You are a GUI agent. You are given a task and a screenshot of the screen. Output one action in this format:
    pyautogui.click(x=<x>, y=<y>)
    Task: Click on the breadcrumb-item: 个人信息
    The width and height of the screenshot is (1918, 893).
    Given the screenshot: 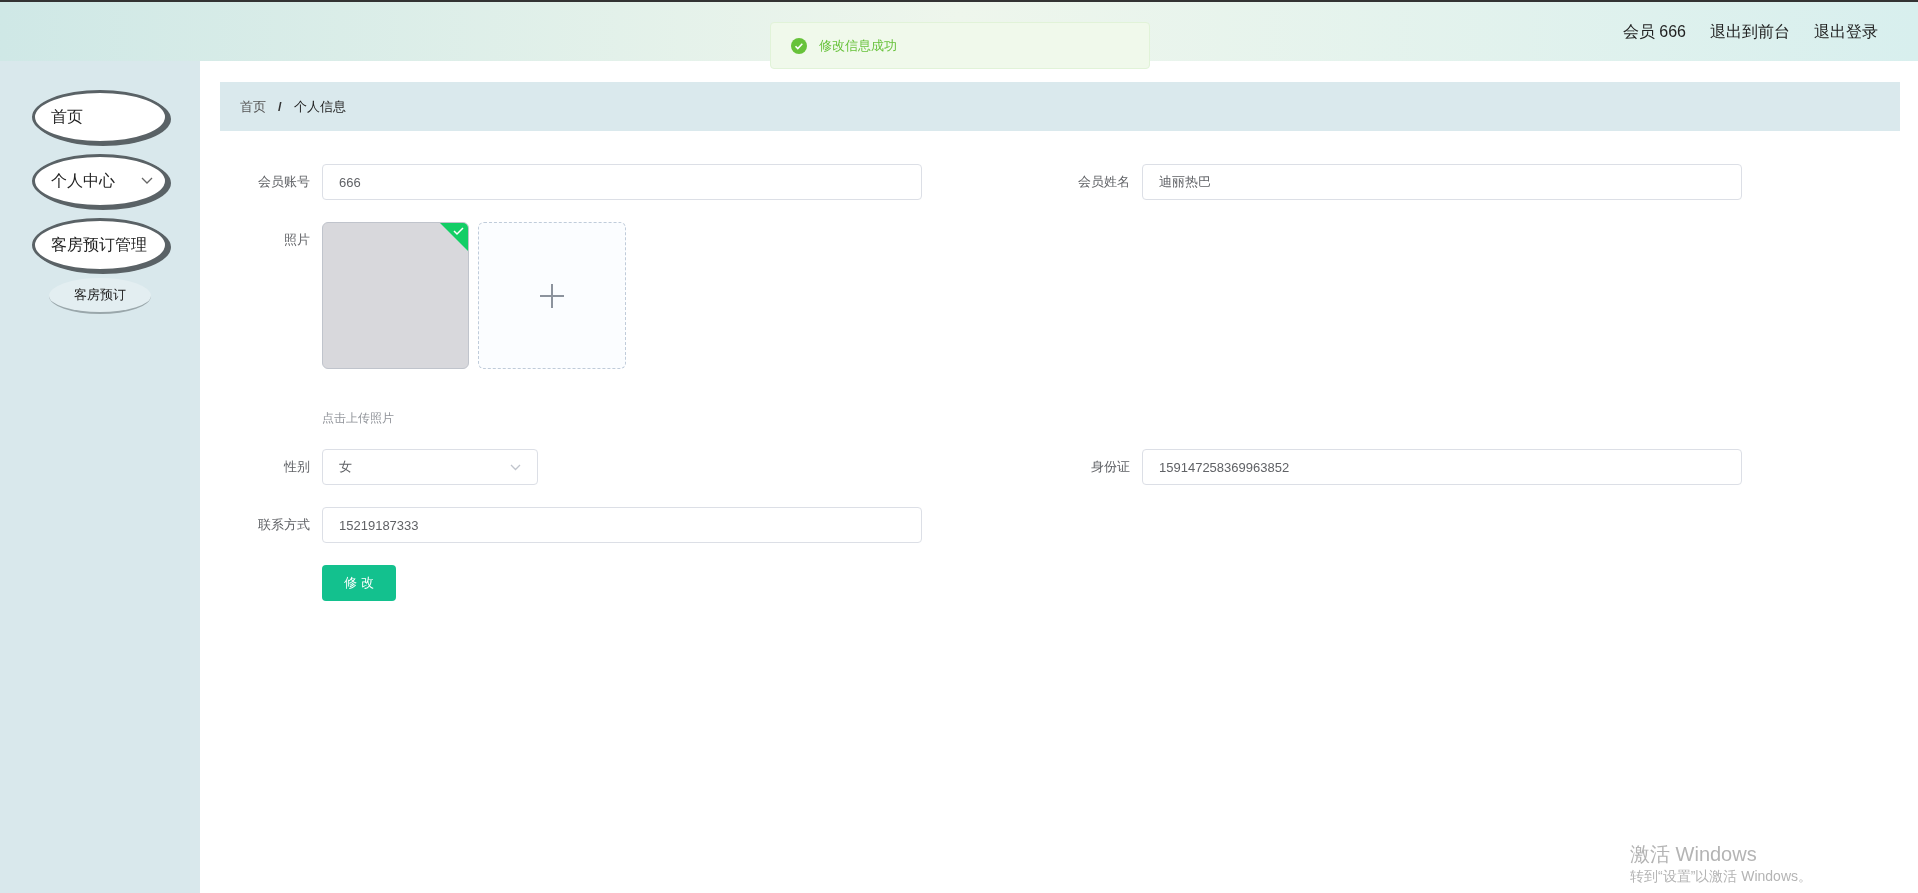 What is the action you would take?
    pyautogui.click(x=319, y=106)
    